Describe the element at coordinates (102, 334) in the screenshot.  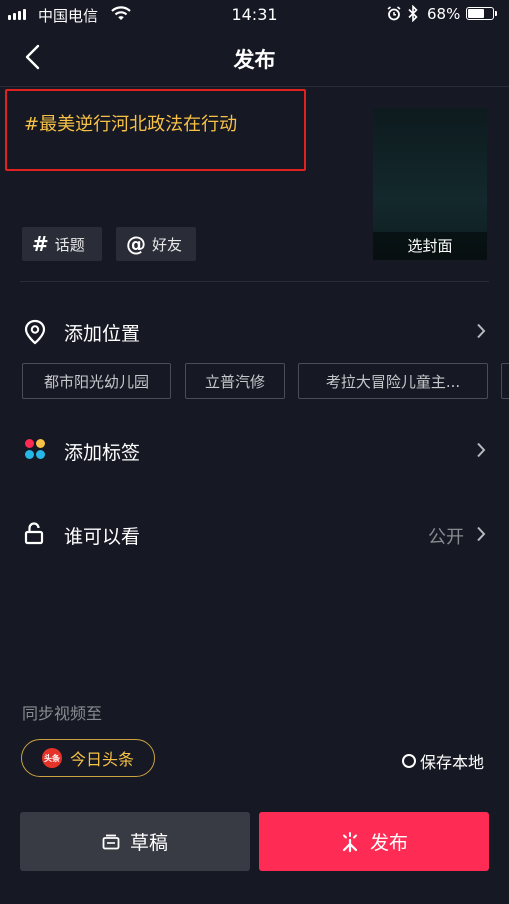
I see `add-location-label: 添加位置` at that location.